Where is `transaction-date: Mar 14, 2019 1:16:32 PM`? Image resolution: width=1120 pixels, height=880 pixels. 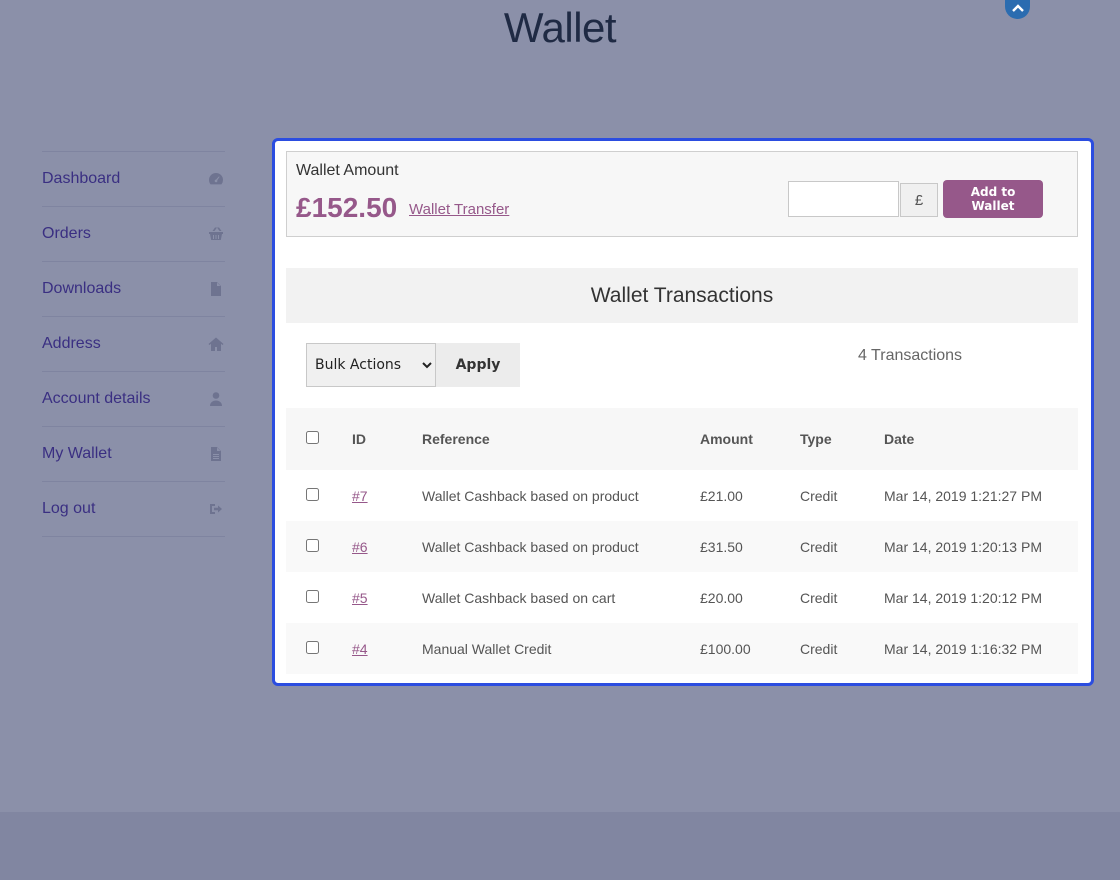 transaction-date: Mar 14, 2019 1:16:32 PM is located at coordinates (981, 648).